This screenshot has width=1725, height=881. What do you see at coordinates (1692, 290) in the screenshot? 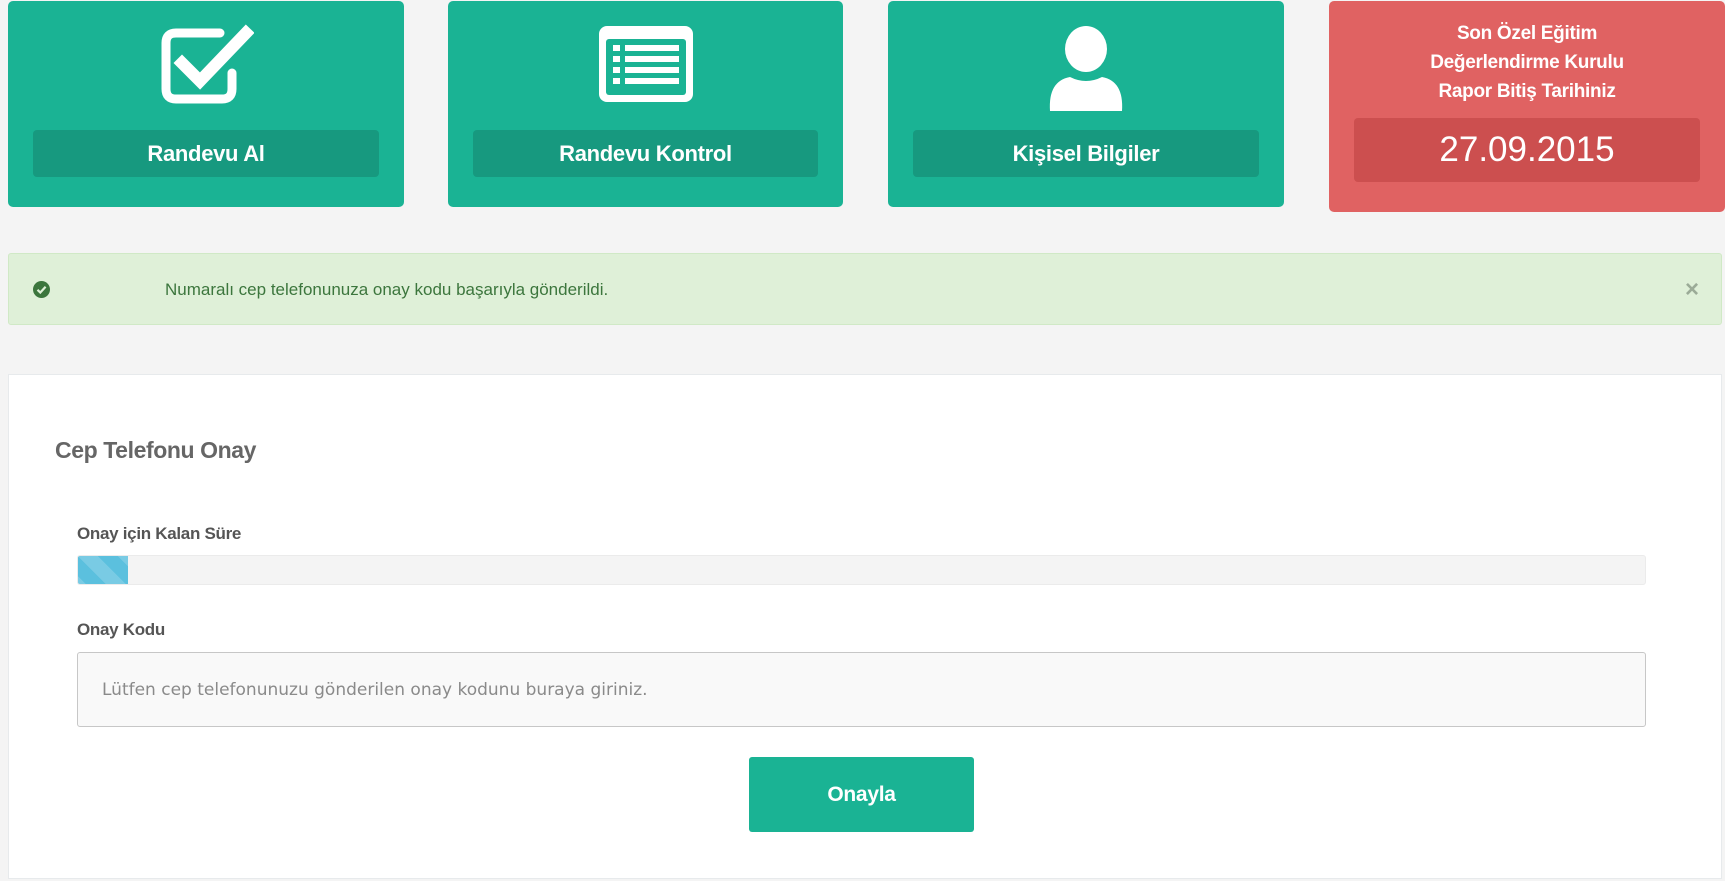
I see `close-icon: ×` at bounding box center [1692, 290].